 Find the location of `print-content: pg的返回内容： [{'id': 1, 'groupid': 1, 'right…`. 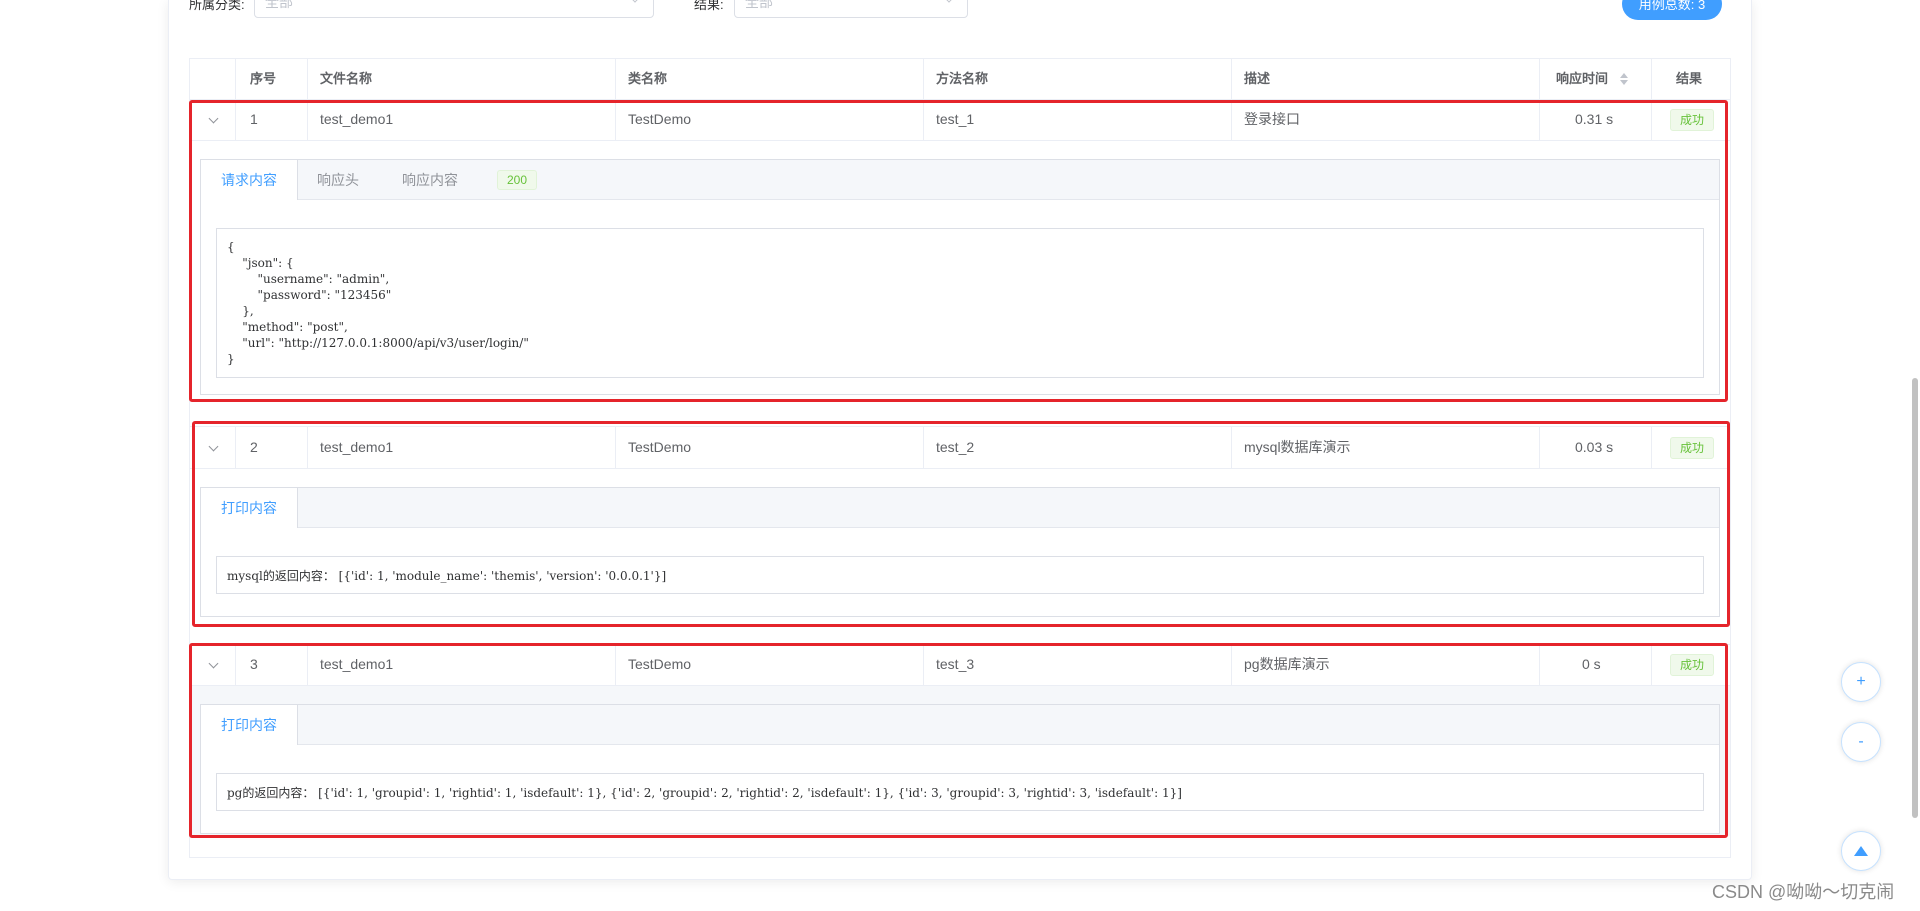

print-content: pg的返回内容： [{'id': 1, 'groupid': 1, 'right… is located at coordinates (960, 792).